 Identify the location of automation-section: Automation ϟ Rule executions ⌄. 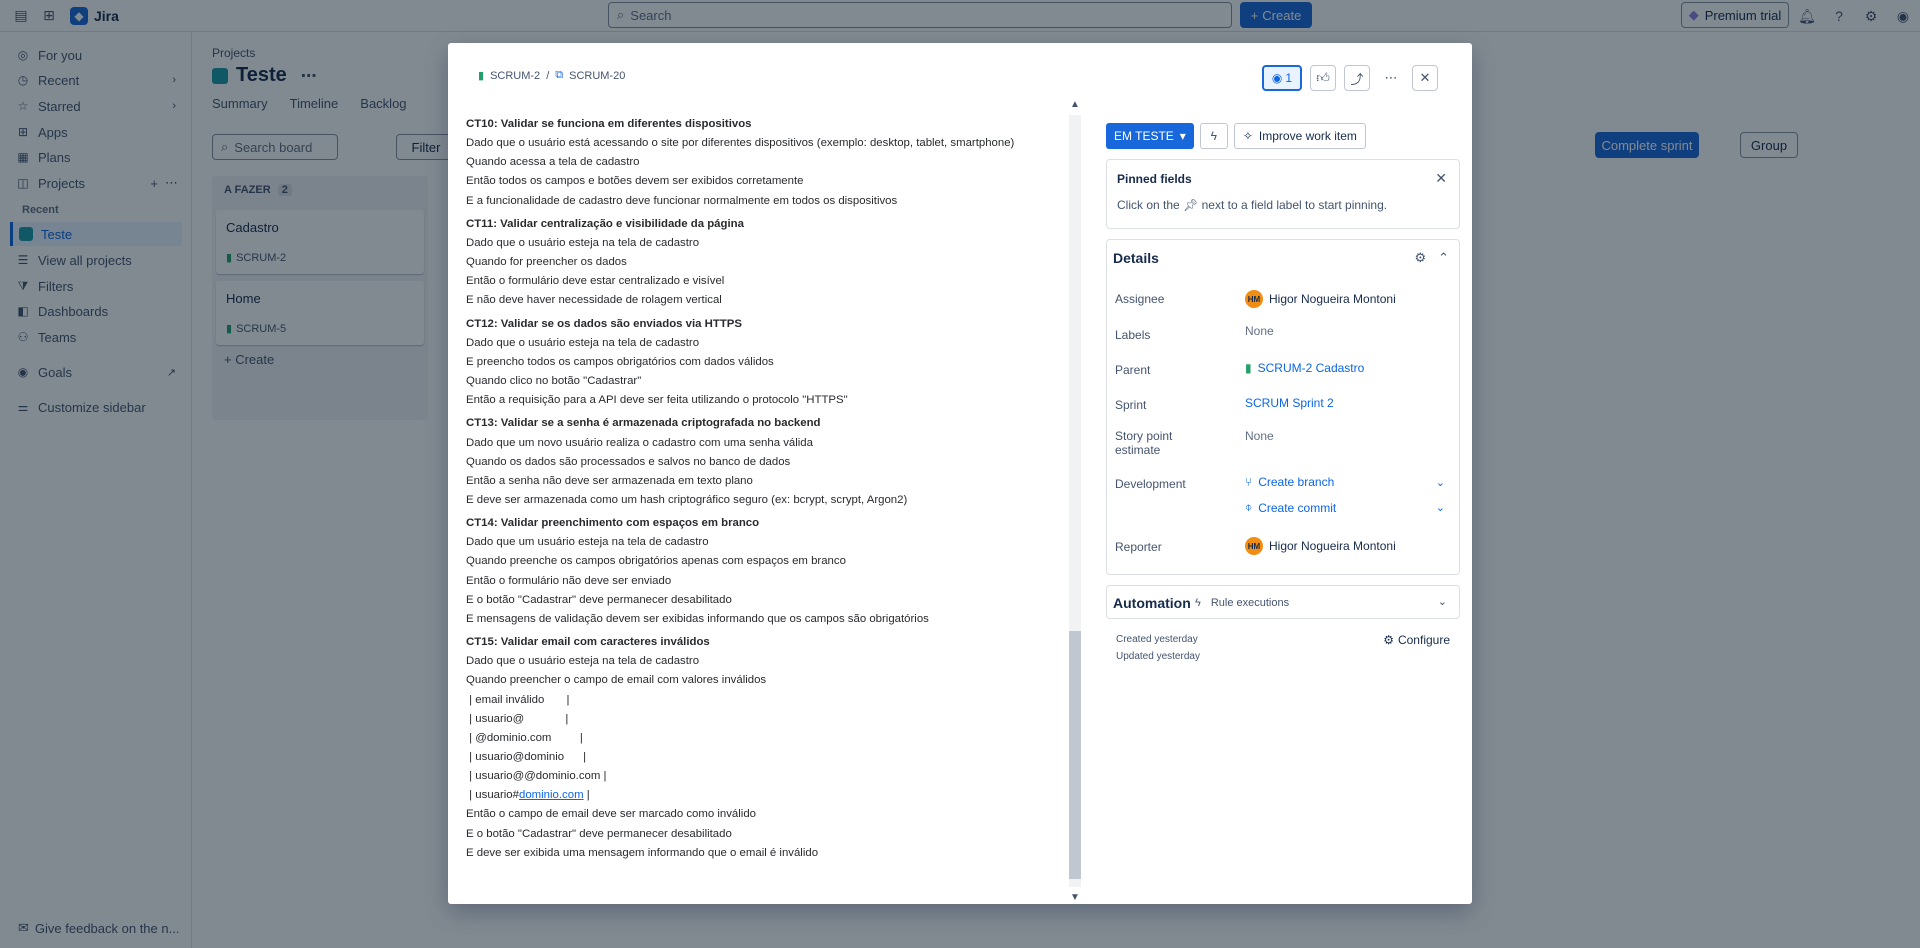
(1283, 602).